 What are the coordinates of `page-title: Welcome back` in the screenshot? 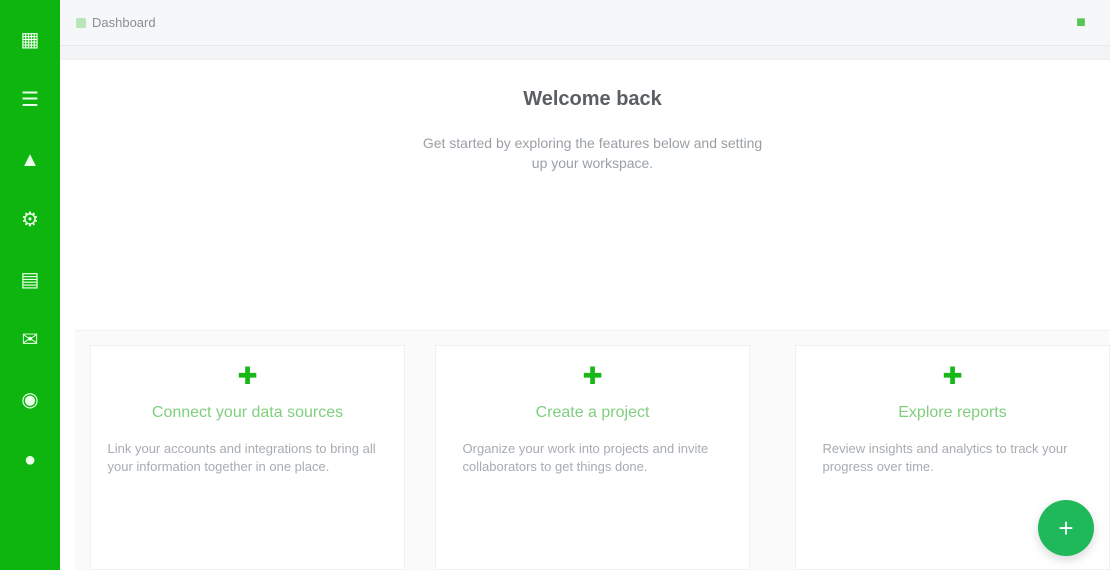 It's located at (592, 99).